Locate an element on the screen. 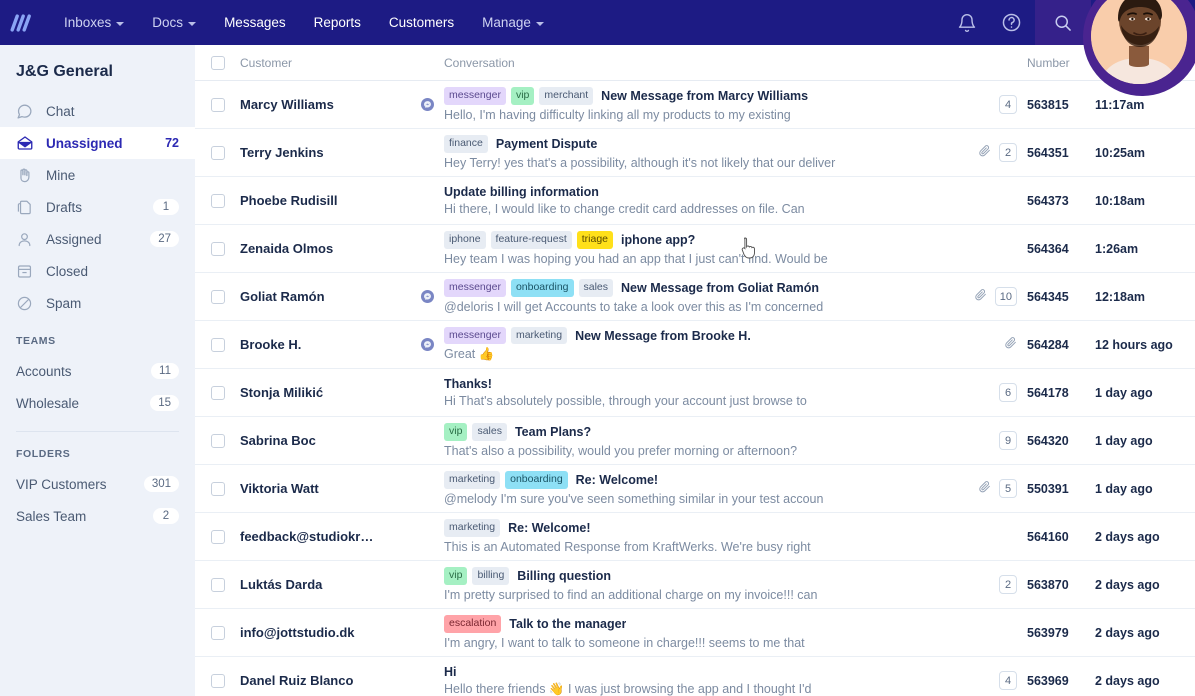  sidebar-item-label: Chat is located at coordinates (60, 111).